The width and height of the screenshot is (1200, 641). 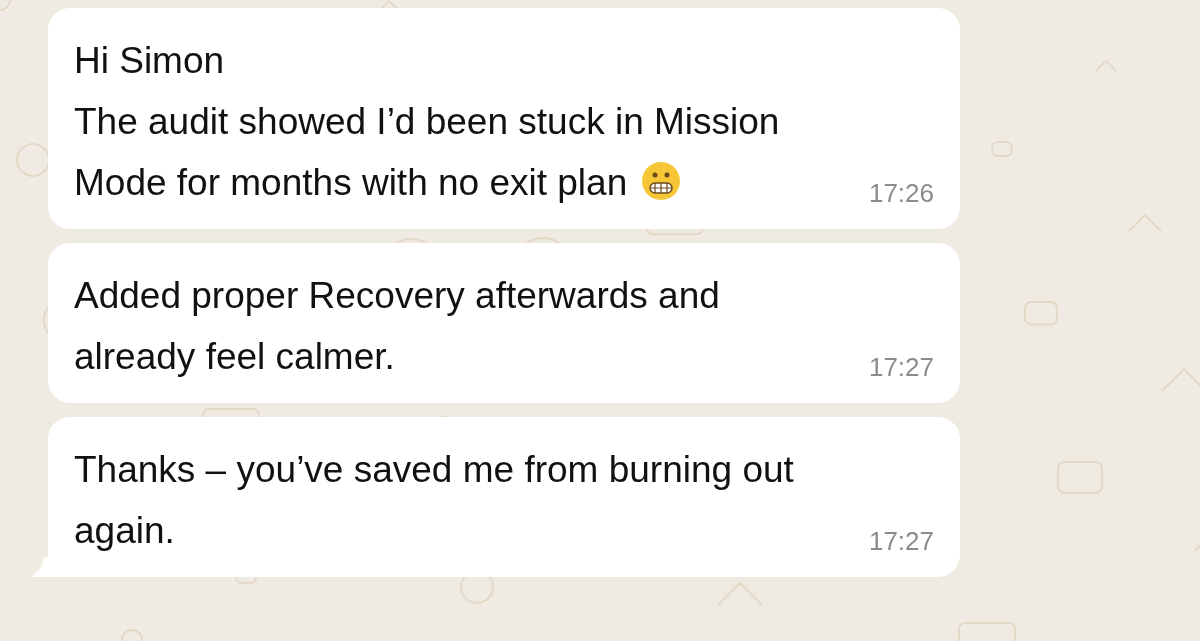 I want to click on message-text: Hi Simon, so click(x=150, y=61).